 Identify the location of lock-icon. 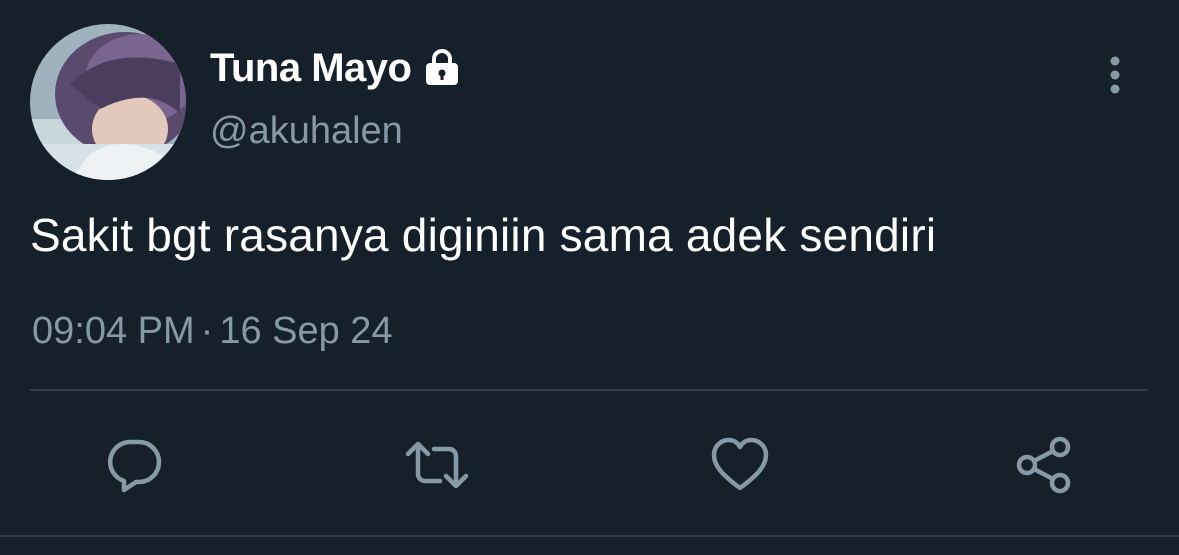
(442, 68).